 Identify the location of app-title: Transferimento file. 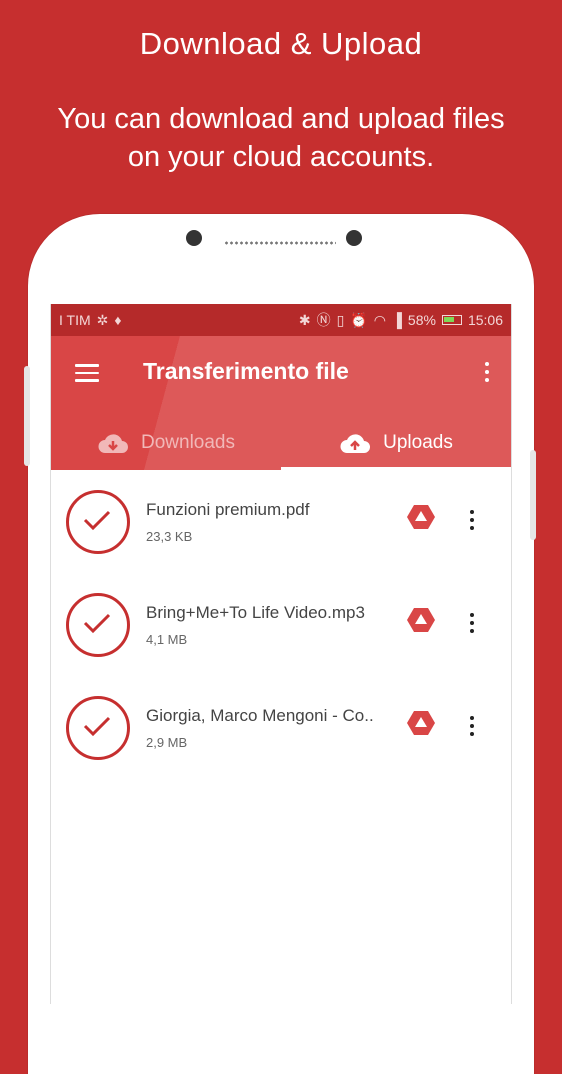
(246, 371).